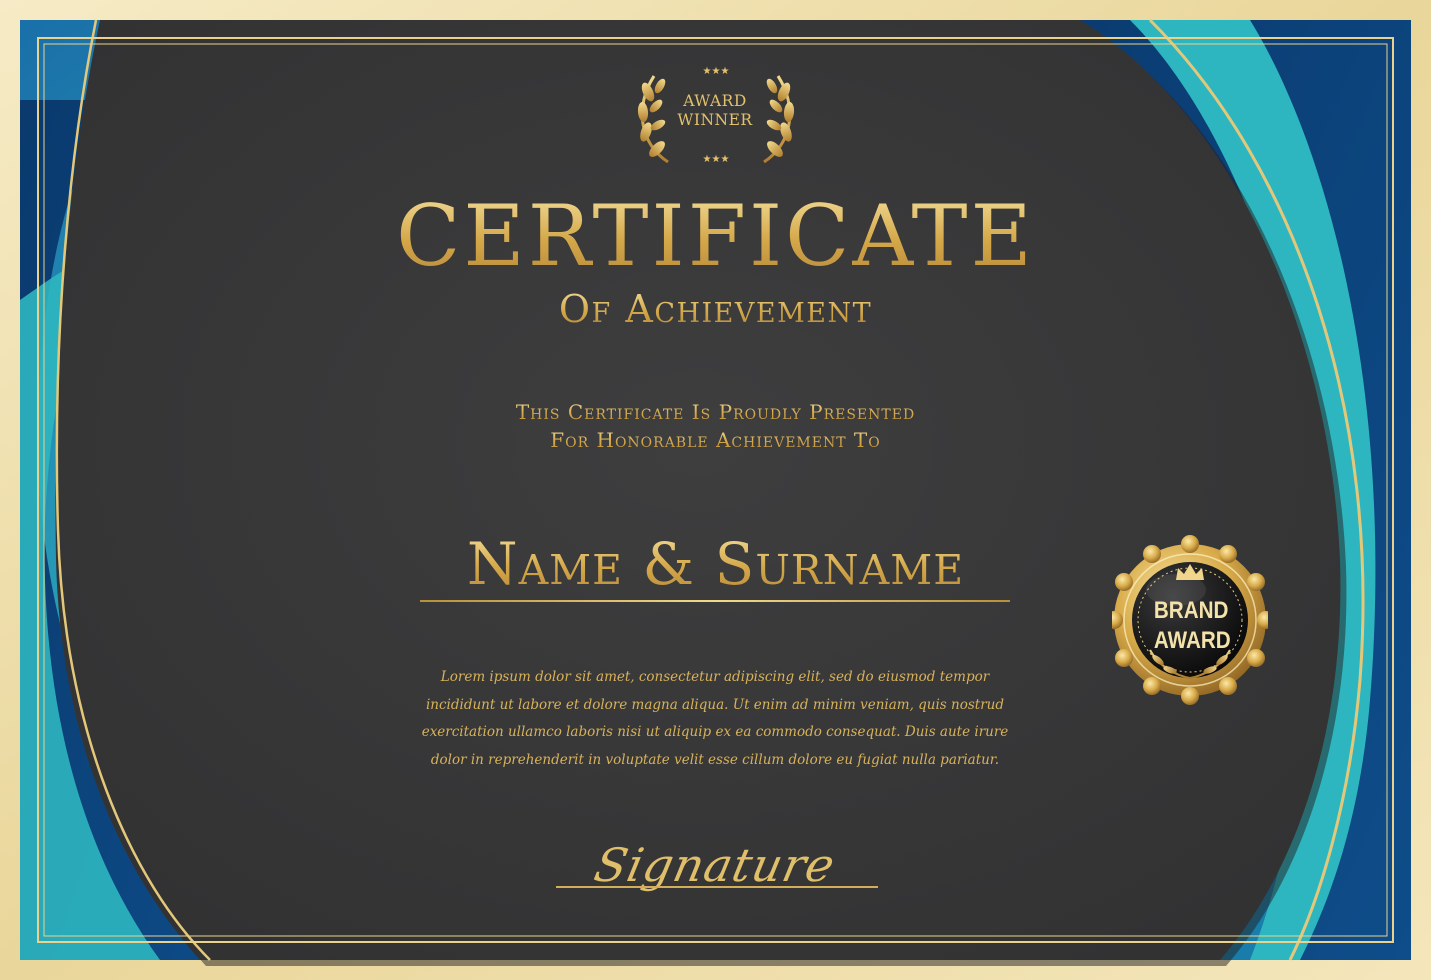  What do you see at coordinates (715, 309) in the screenshot?
I see `certificate-subtitle: Of Achievement` at bounding box center [715, 309].